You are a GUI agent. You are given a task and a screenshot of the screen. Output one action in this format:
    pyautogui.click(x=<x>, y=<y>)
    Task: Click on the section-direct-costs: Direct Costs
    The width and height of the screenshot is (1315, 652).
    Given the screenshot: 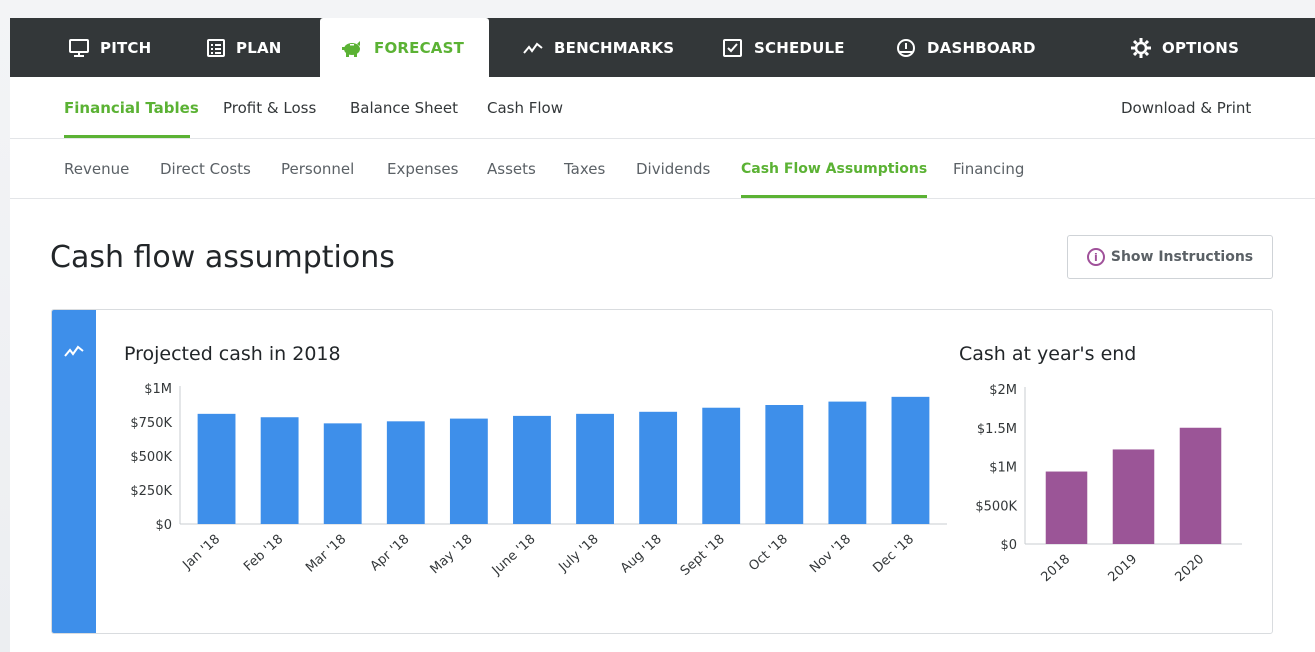 What is the action you would take?
    pyautogui.click(x=205, y=169)
    